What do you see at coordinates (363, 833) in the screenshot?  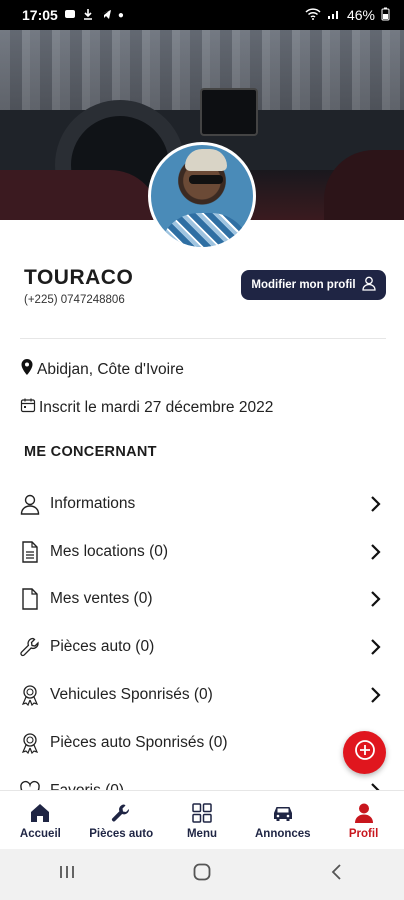 I see `nav-label: Profil` at bounding box center [363, 833].